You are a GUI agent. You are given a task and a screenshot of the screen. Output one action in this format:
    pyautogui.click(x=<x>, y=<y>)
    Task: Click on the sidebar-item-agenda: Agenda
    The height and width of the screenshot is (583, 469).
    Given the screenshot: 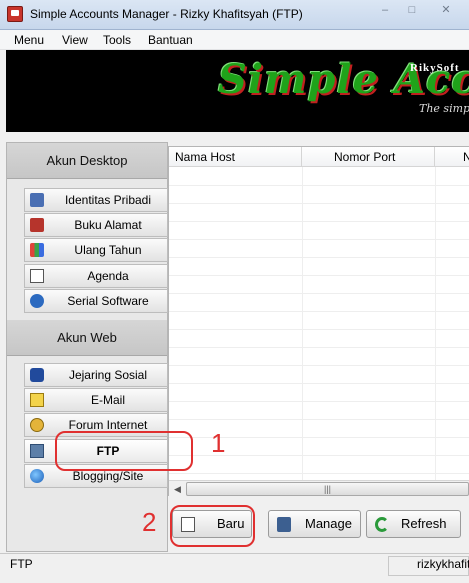 What is the action you would take?
    pyautogui.click(x=96, y=276)
    